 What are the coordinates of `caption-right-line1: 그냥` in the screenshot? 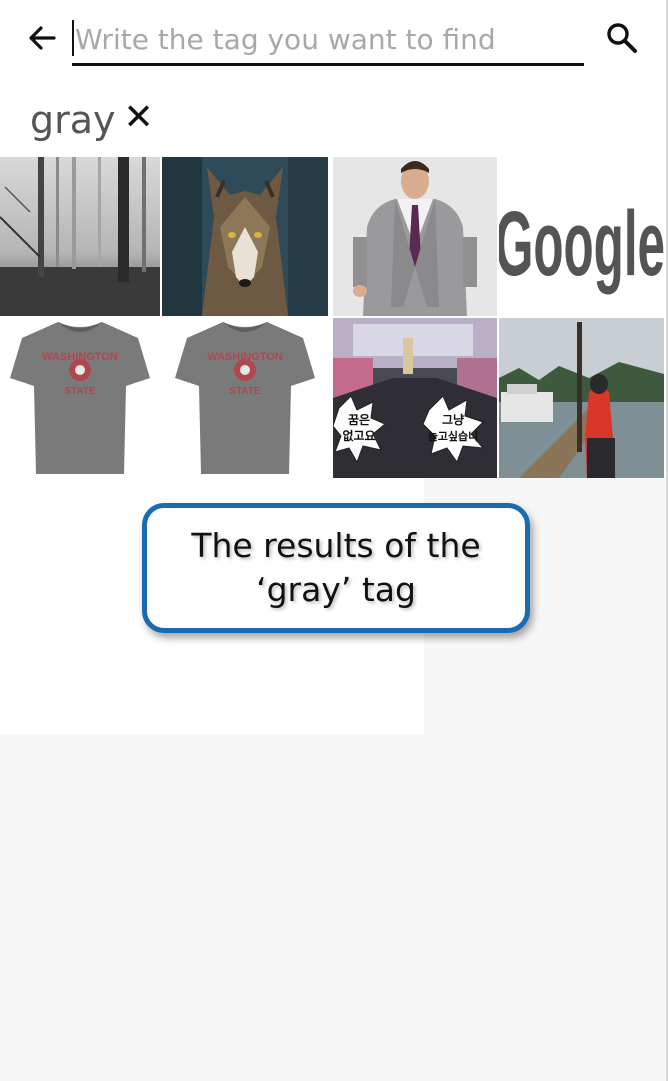 It's located at (453, 419).